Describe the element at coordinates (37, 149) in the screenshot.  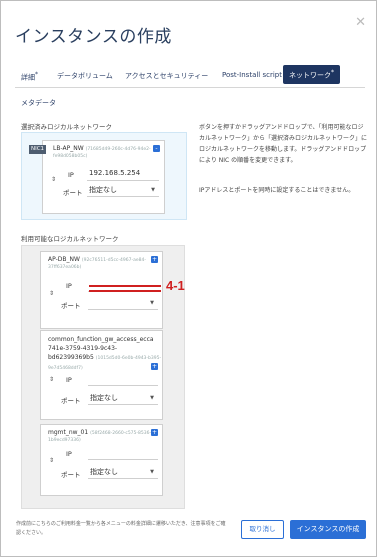
I see `nic-badge: NIC1` at that location.